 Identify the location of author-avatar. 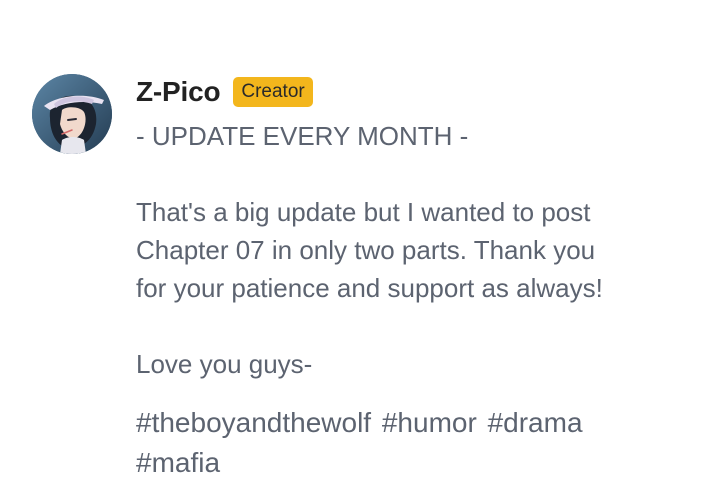
(72, 114).